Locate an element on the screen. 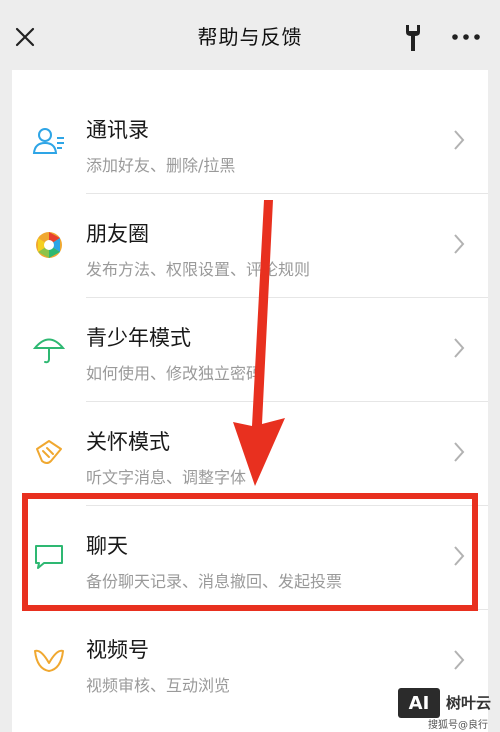  top-bar: 帮助与反馈 is located at coordinates (250, 35).